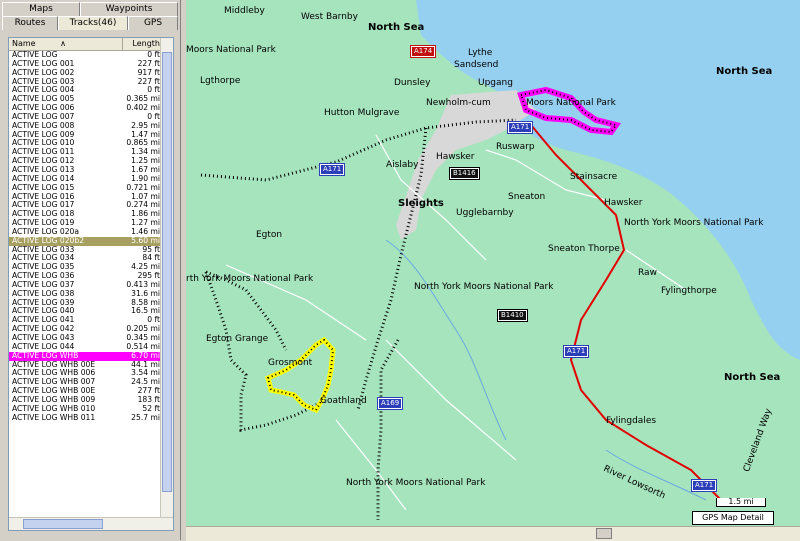 The image size is (800, 541). Describe the element at coordinates (43, 152) in the screenshot. I see `track-name: ACTIVE LOG 011` at that location.